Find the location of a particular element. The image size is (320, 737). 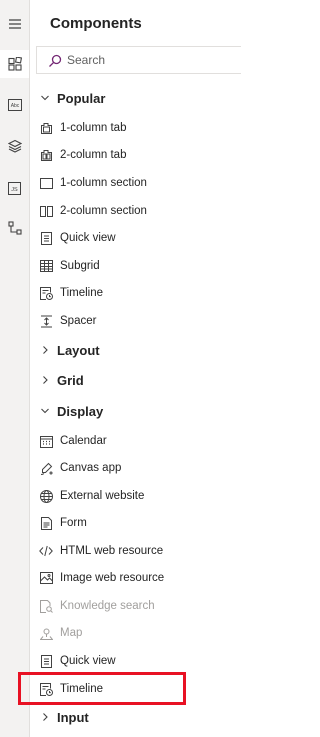

component-item-two-column-section: 2-column section is located at coordinates (114, 211).